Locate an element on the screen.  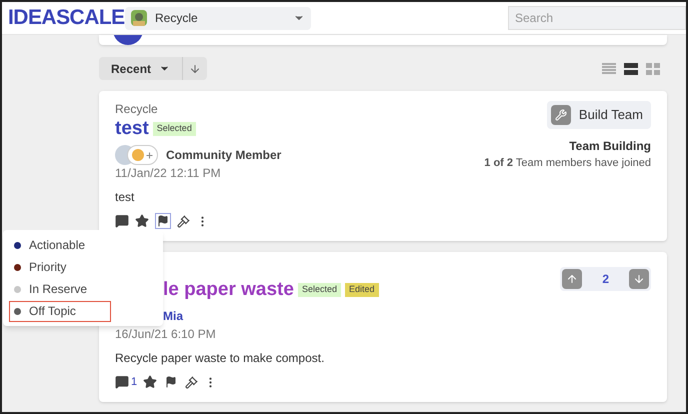
flag-label: Off Topic is located at coordinates (52, 311).